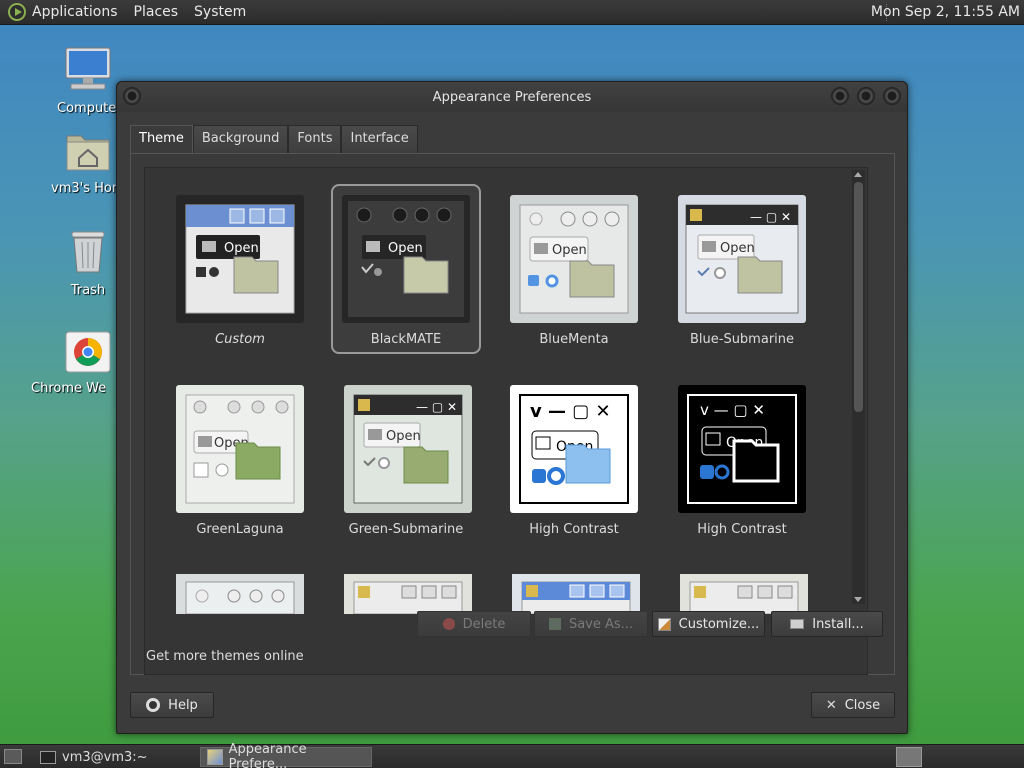  Describe the element at coordinates (406, 529) in the screenshot. I see `theme-name: Green-Submarine` at that location.